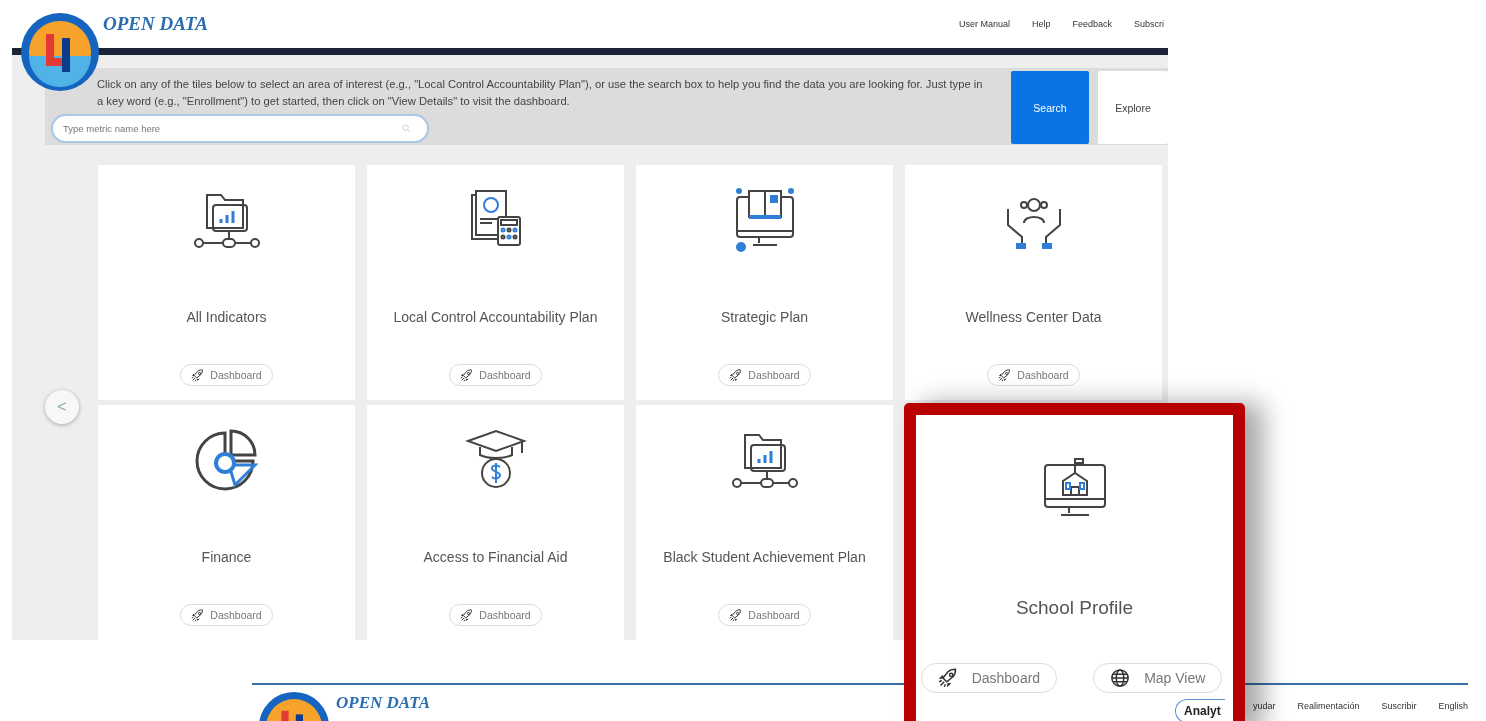 Image resolution: width=1486 pixels, height=721 pixels. What do you see at coordinates (226, 522) in the screenshot?
I see `category-tile: Finance Dashboard` at bounding box center [226, 522].